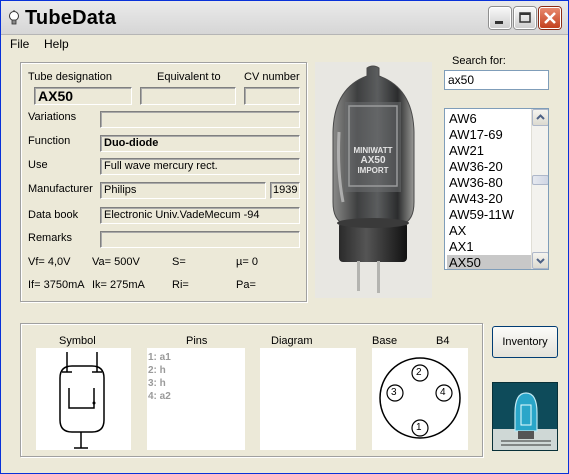  I want to click on symbol-box, so click(83, 399).